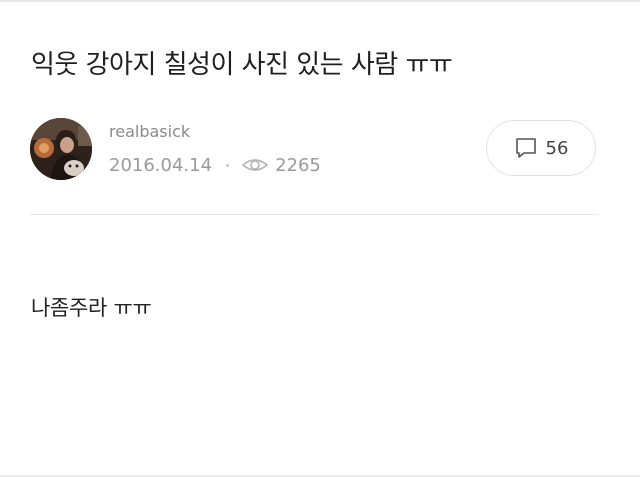 The width and height of the screenshot is (640, 477). I want to click on post-title: 익웃 강아지 칠성이 사진 있는 사람 ㅠㅠ, so click(242, 65).